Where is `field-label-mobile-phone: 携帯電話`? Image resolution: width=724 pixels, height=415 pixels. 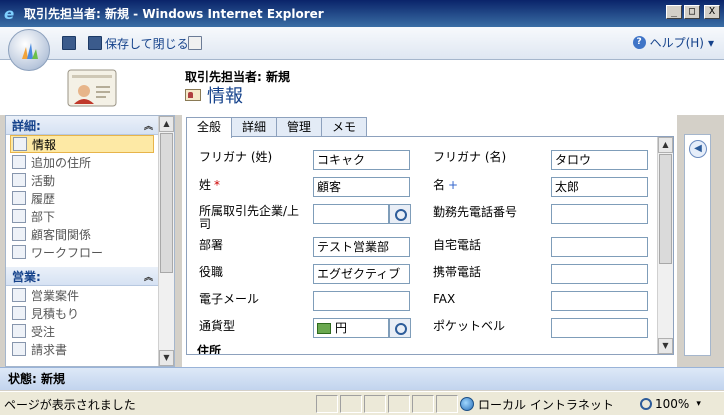 field-label-mobile-phone: 携帯電話 is located at coordinates (457, 272).